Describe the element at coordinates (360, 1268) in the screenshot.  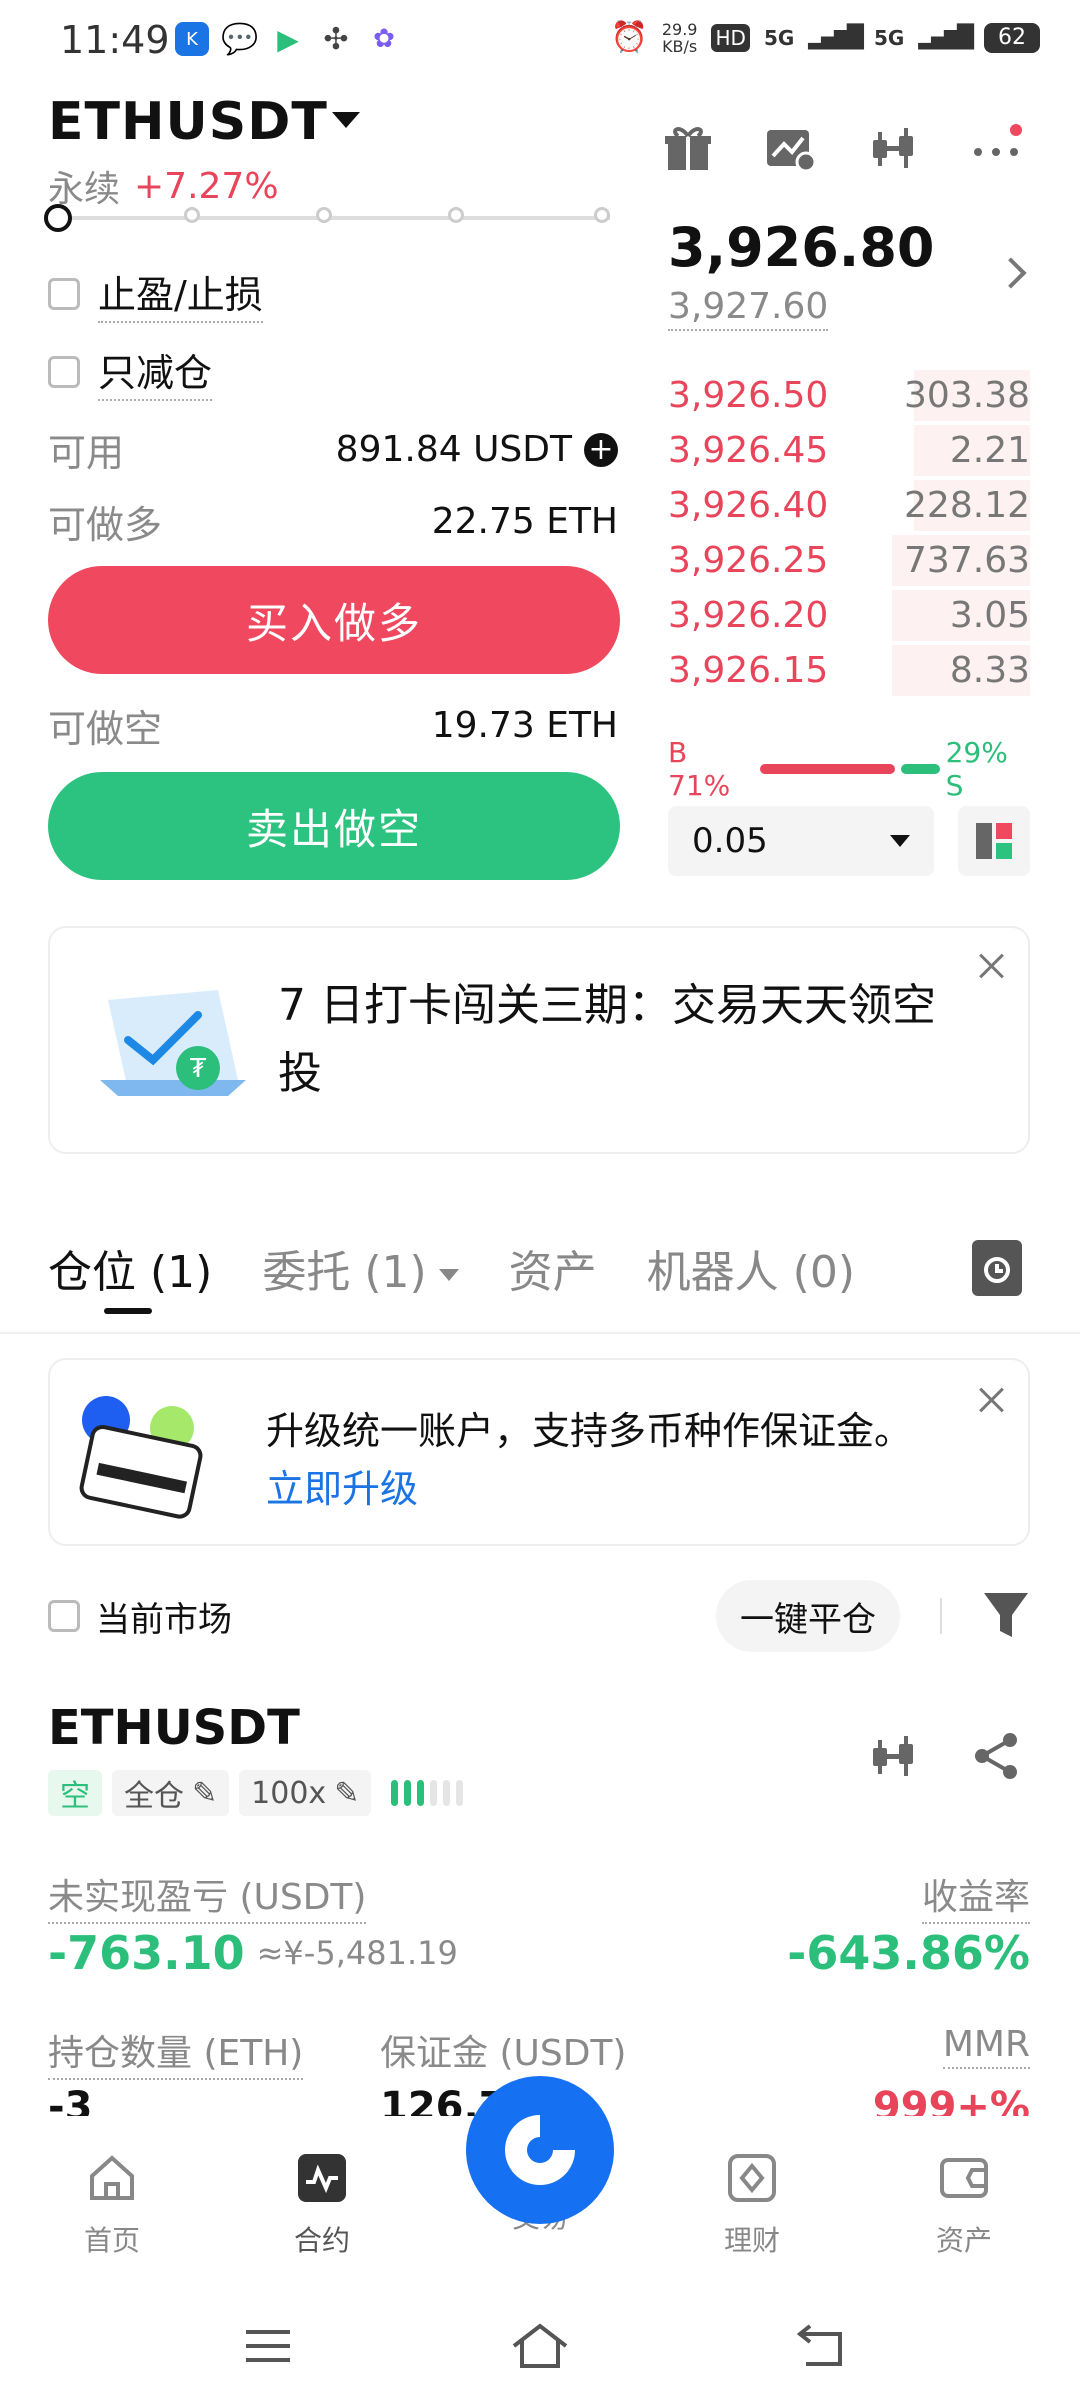
I see `tab-orders: 委托 (1)` at that location.